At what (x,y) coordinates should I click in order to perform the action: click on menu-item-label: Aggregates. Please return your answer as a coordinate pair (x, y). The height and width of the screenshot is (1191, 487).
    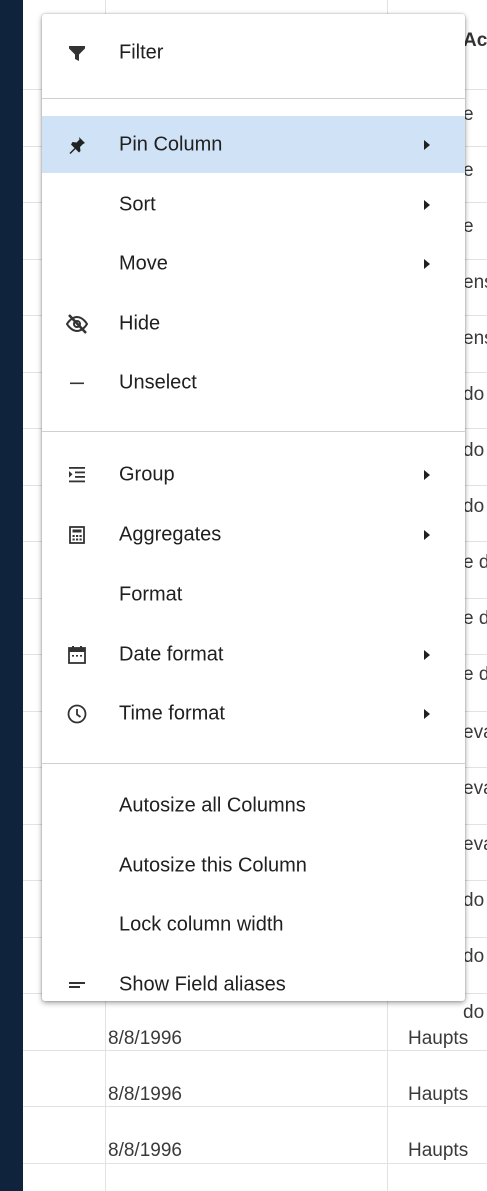
    Looking at the image, I should click on (170, 534).